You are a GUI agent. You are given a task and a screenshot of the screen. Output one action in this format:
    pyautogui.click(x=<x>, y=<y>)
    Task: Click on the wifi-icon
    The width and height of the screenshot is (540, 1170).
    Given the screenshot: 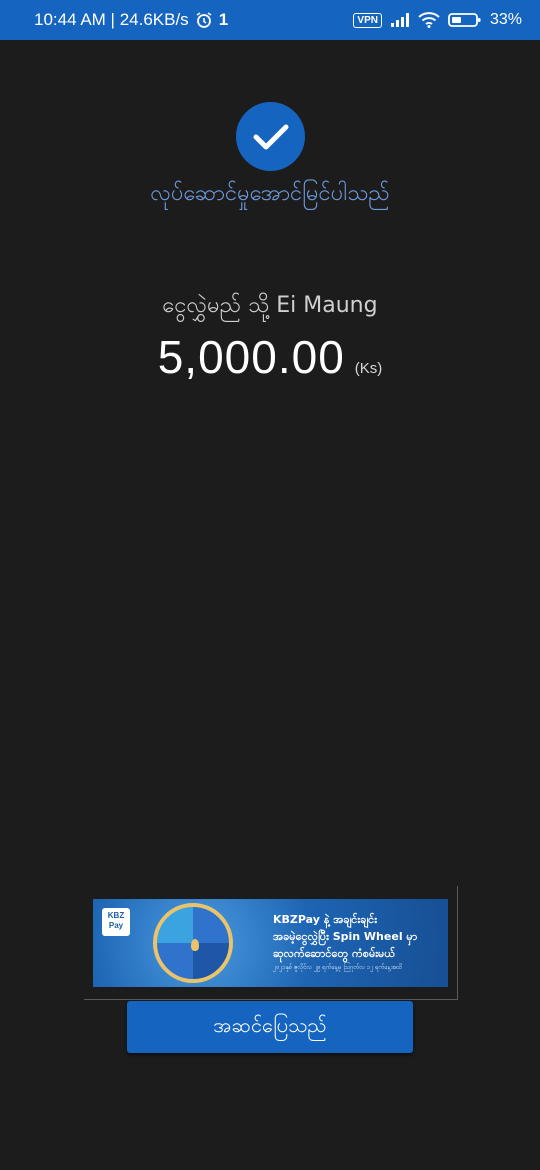 What is the action you would take?
    pyautogui.click(x=429, y=20)
    